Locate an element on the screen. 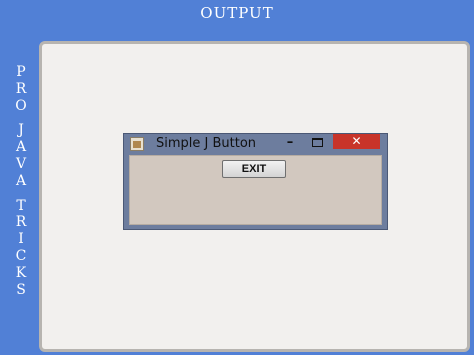 Image resolution: width=474 pixels, height=355 pixels. brand-letter: I is located at coordinates (21, 239).